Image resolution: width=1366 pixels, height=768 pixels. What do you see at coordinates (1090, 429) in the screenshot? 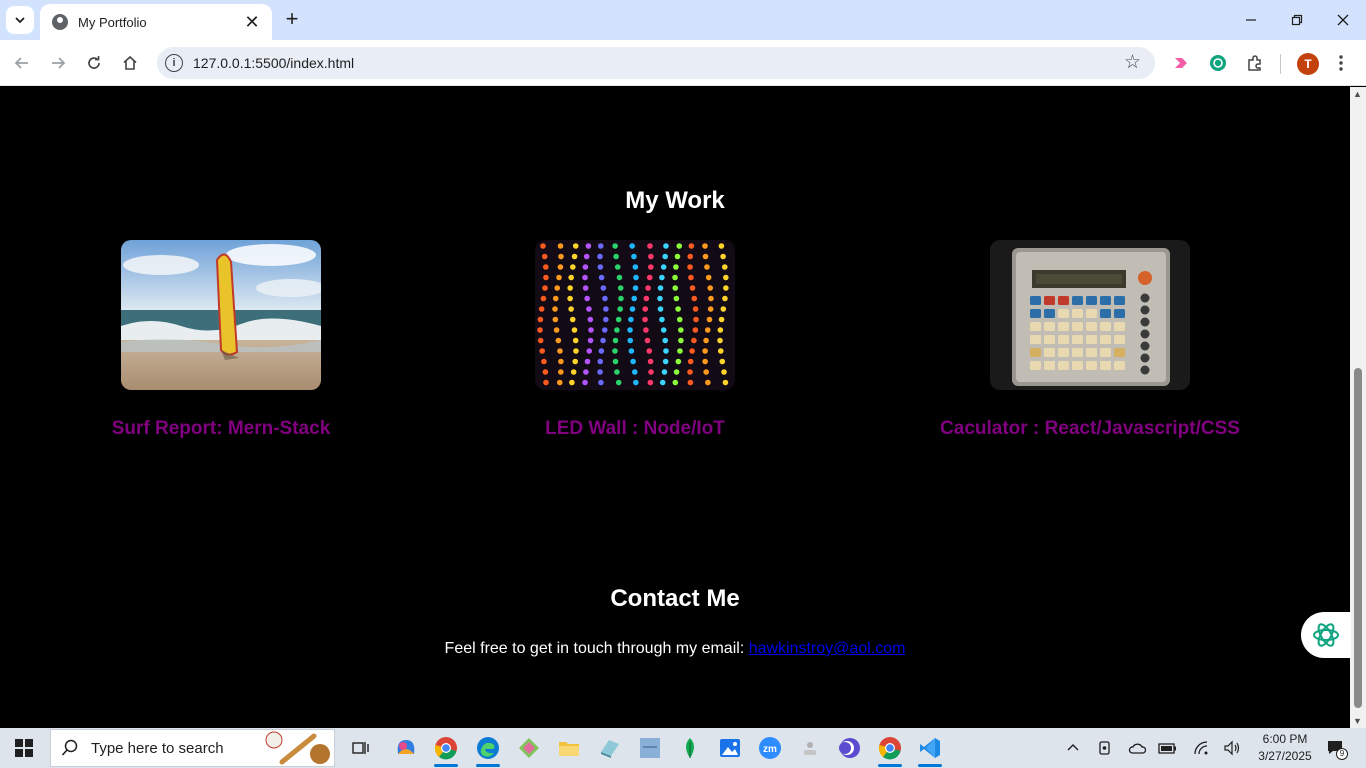
I see `project-title: Caculator : React/Javascript/CSS` at bounding box center [1090, 429].